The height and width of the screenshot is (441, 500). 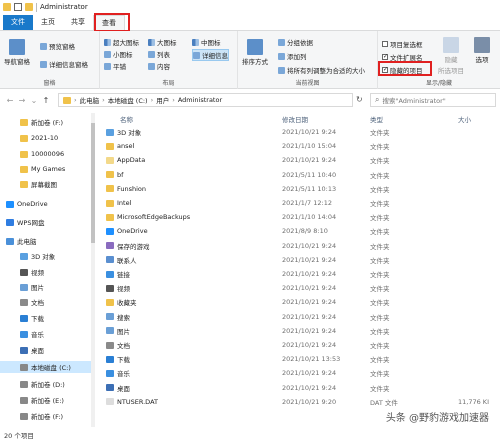 What do you see at coordinates (45, 287) in the screenshot?
I see `nav-item: 图片` at bounding box center [45, 287].